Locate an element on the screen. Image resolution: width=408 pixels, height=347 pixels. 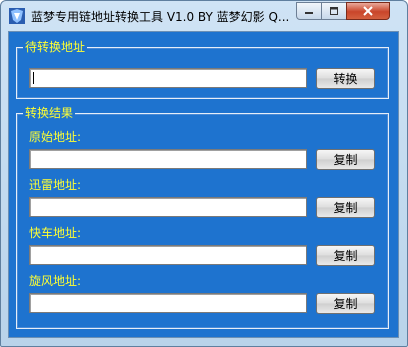
thunder-url-field is located at coordinates (168, 207).